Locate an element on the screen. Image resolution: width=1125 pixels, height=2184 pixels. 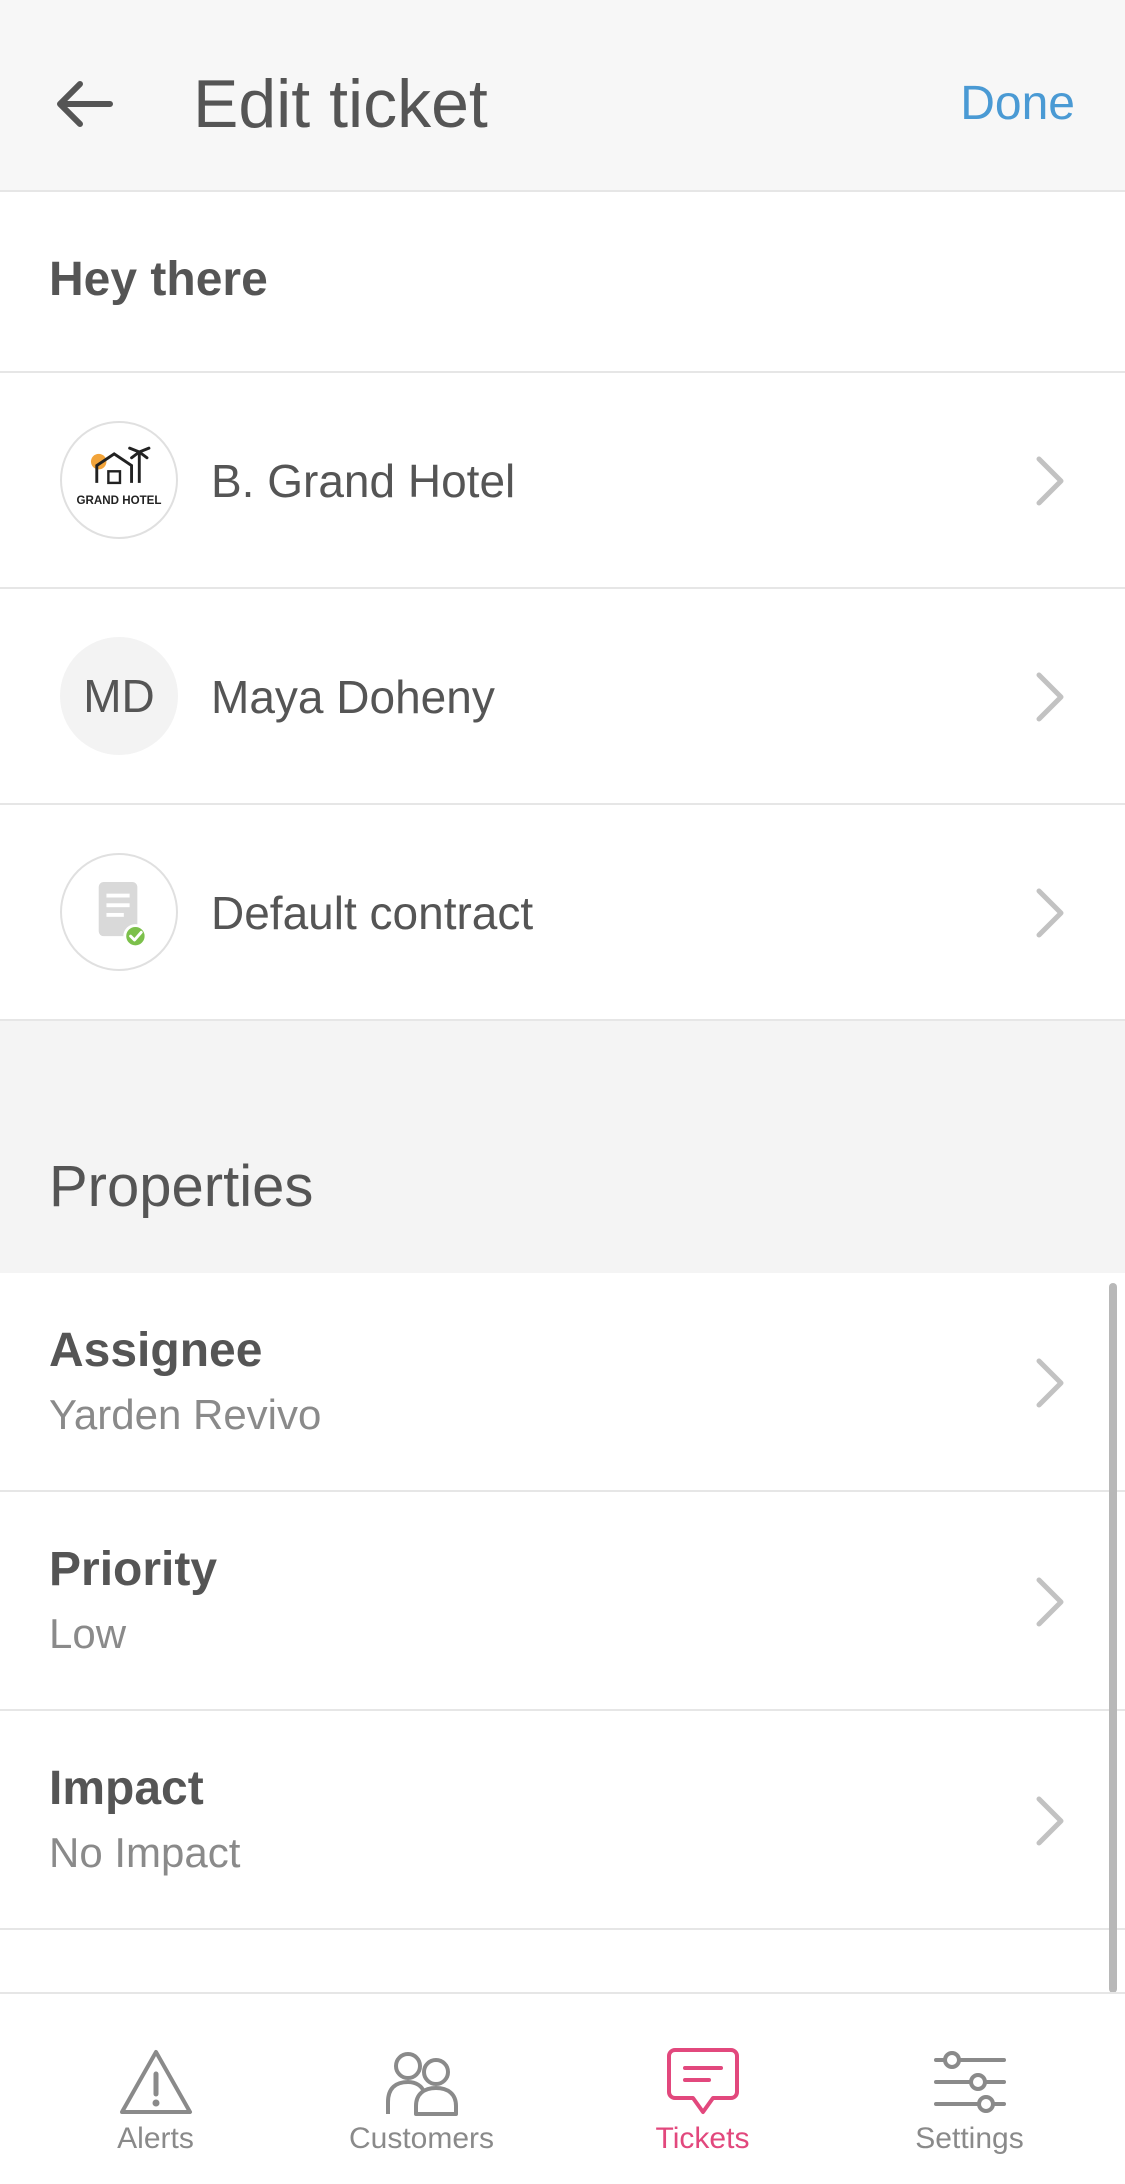
greeting-text: Hey there is located at coordinates (158, 279).